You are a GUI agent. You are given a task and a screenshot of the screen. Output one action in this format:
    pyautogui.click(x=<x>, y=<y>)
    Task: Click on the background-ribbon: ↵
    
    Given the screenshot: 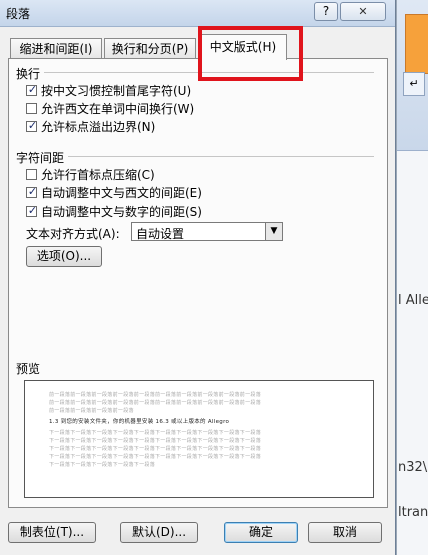 What is the action you would take?
    pyautogui.click(x=412, y=75)
    